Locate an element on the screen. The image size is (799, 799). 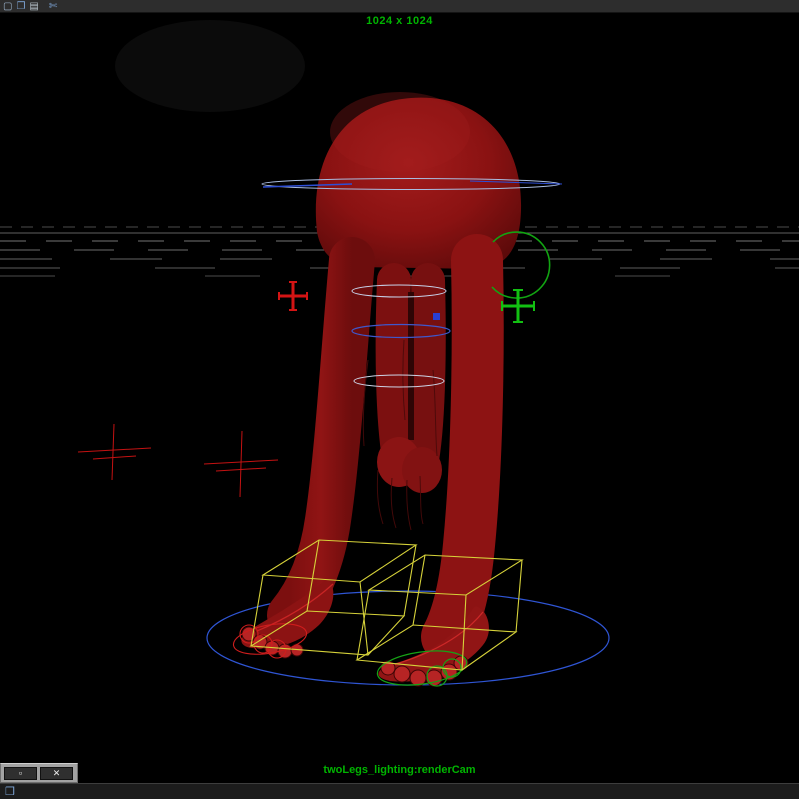
body-highlight is located at coordinates (400, 132).